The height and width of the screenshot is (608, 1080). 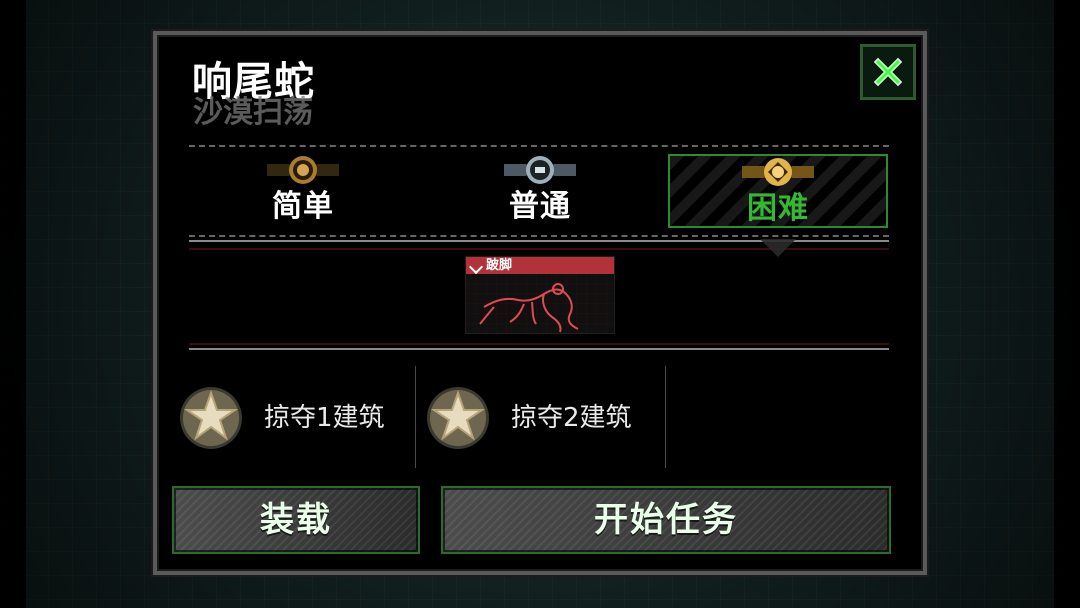 I want to click on chevron-down-icon, so click(x=476, y=266).